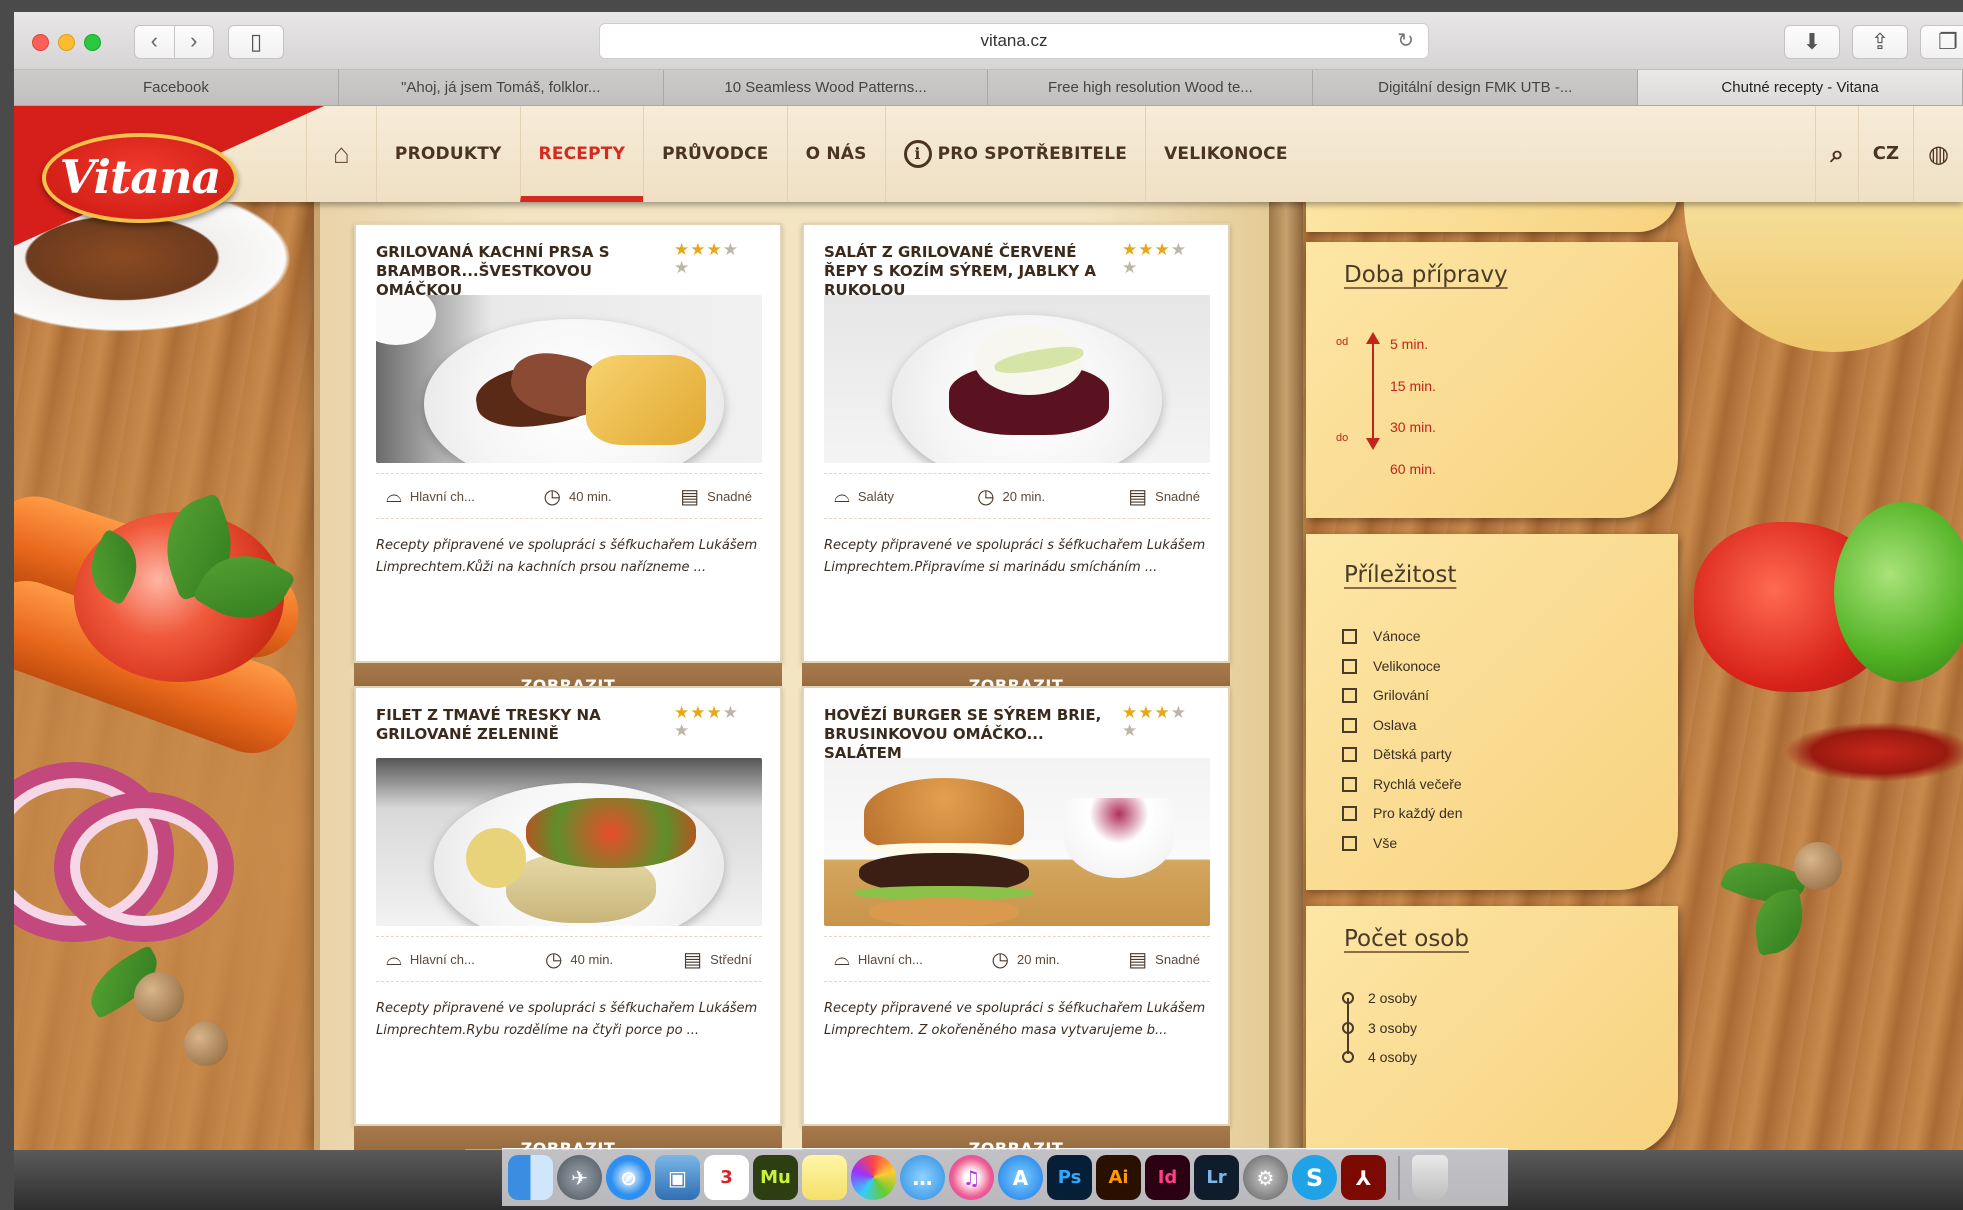  What do you see at coordinates (835, 154) in the screenshot?
I see `nav-o-nas: O NÁS` at bounding box center [835, 154].